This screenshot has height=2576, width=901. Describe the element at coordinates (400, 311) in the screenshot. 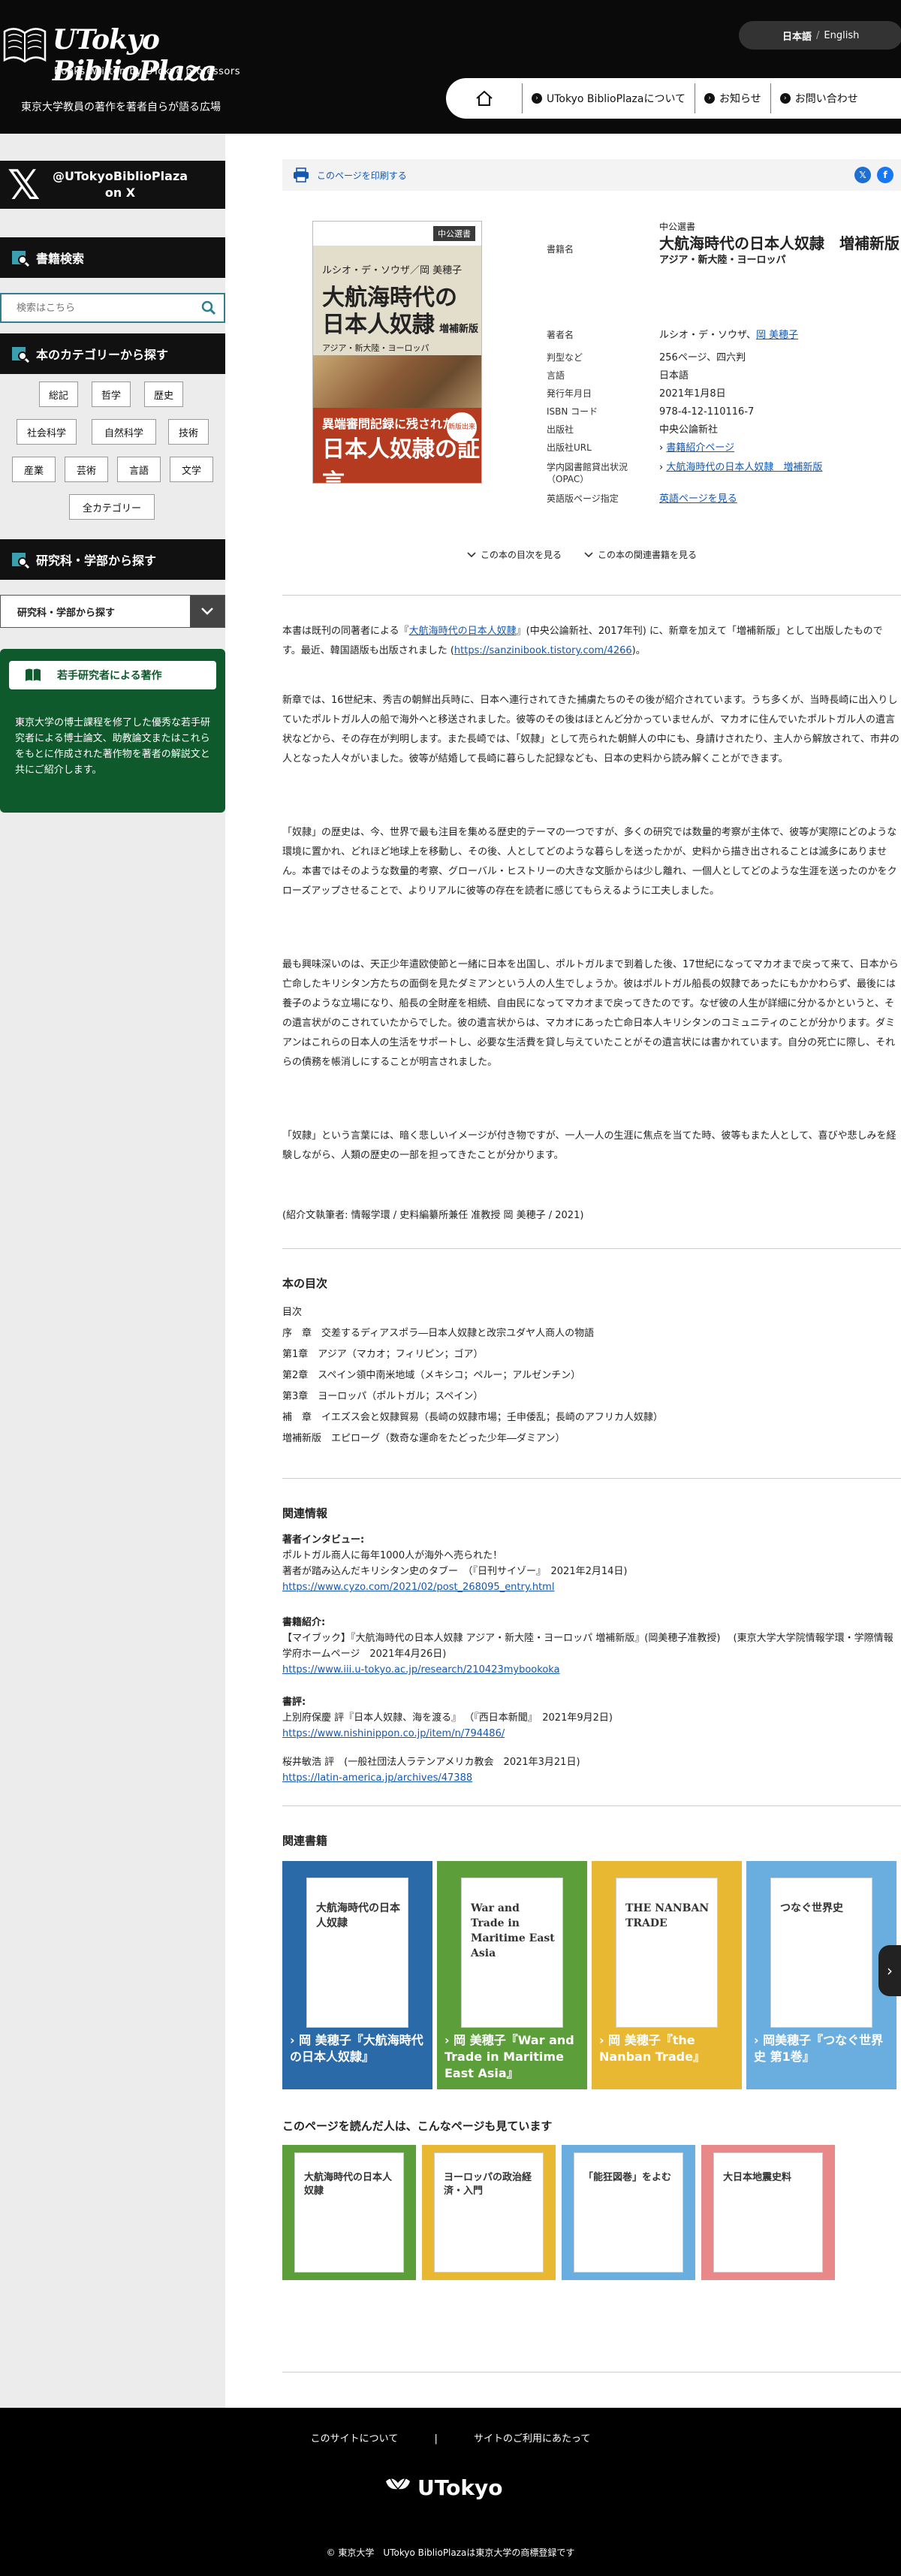

I see `cover-title: 大航海時代の 日本人奴隷 増補新版` at that location.